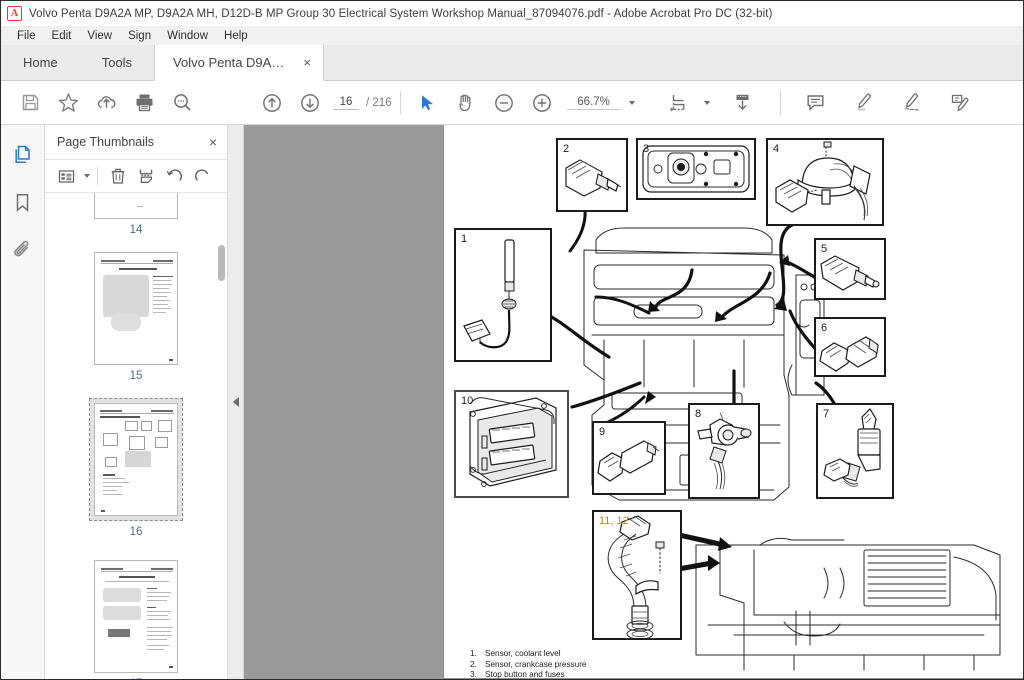  What do you see at coordinates (136, 206) in the screenshot?
I see `thumbnail-page-partial` at bounding box center [136, 206].